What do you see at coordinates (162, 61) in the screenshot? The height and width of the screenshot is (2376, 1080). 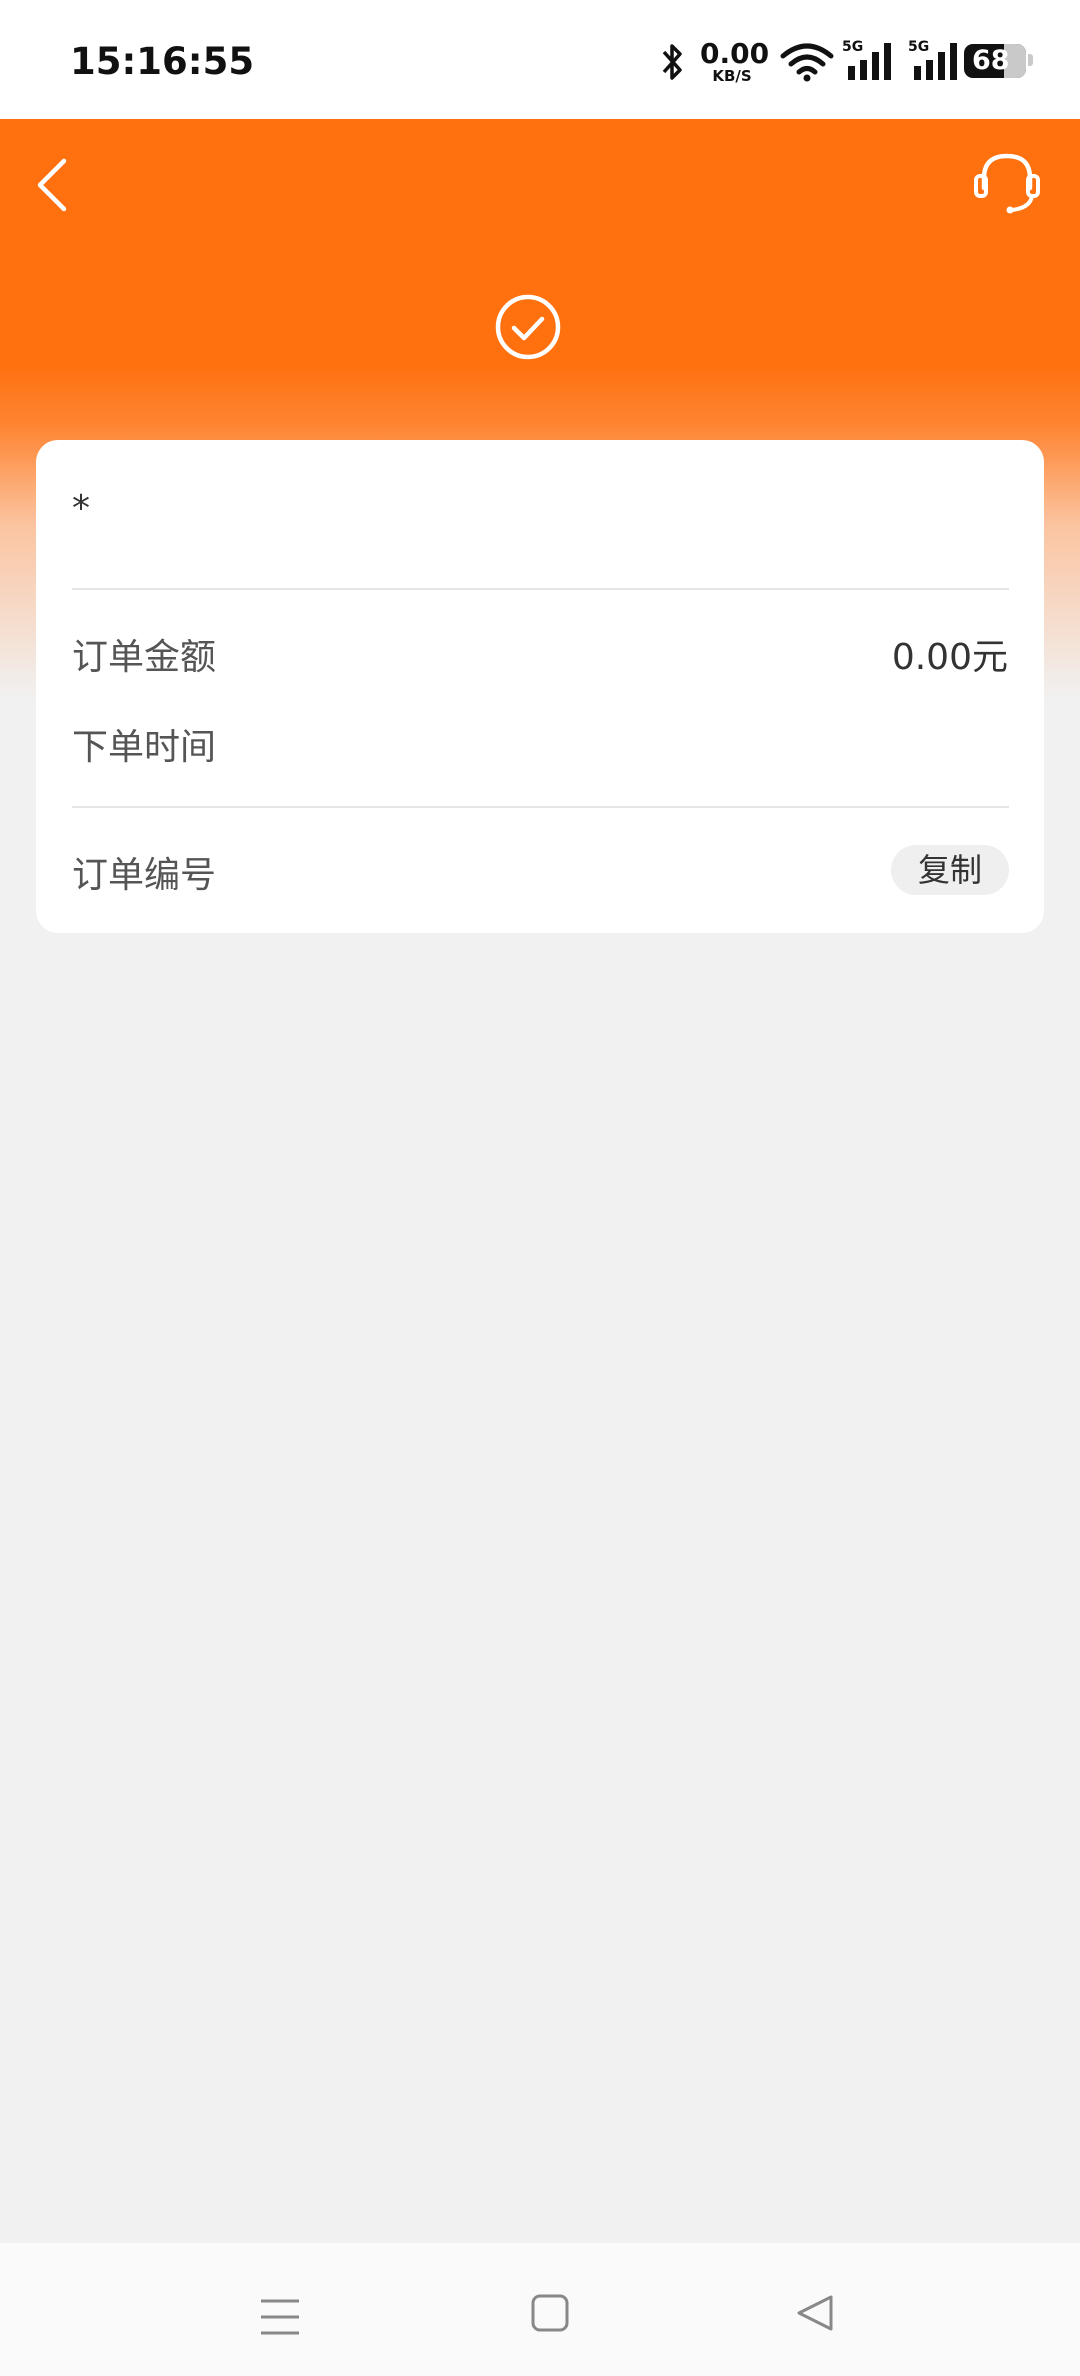 I see `status-time: 15:16:55` at bounding box center [162, 61].